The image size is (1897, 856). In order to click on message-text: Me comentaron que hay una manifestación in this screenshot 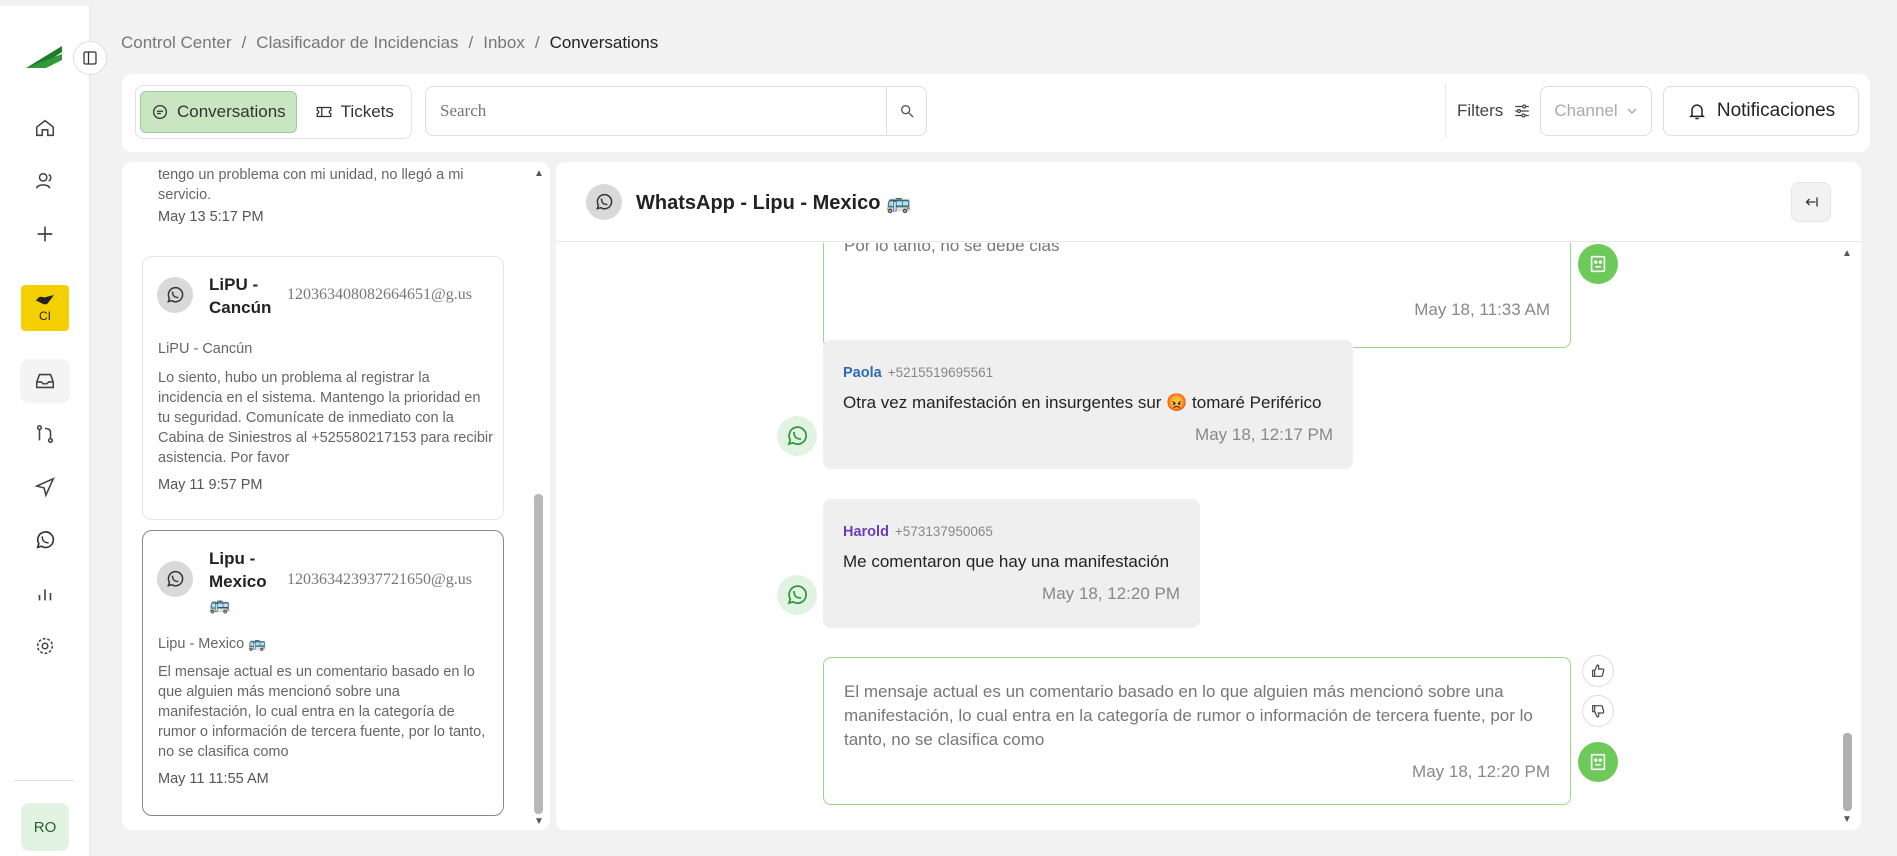, I will do `click(1006, 561)`.